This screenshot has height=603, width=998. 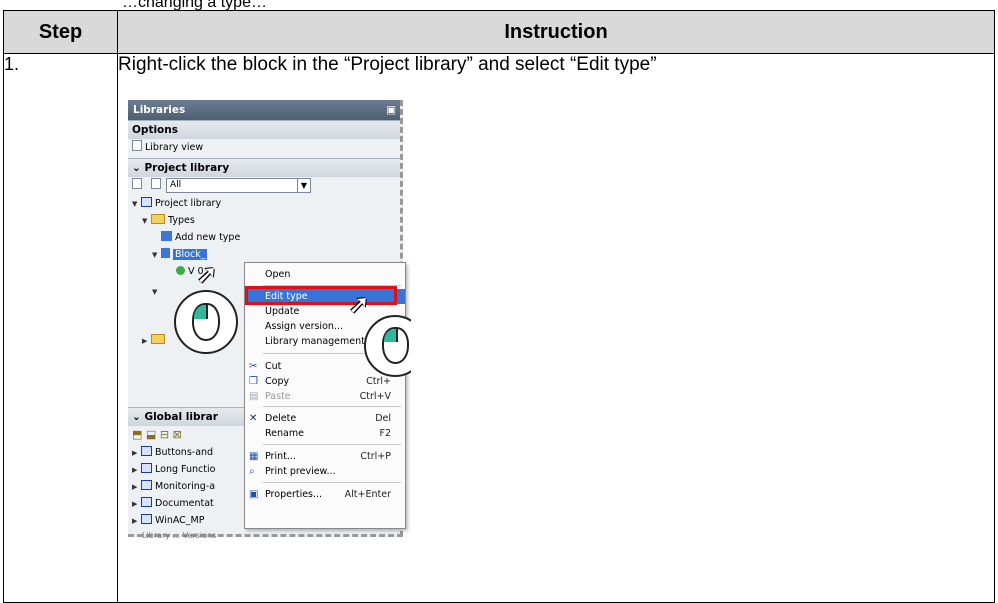 I want to click on global-library-label: Monitoring-a, so click(x=185, y=486).